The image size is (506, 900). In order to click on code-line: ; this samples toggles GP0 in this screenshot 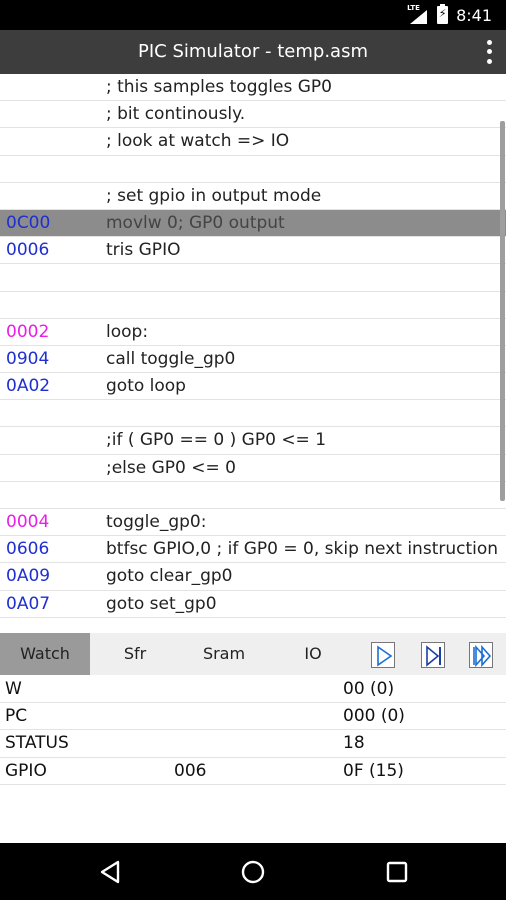, I will do `click(253, 88)`.